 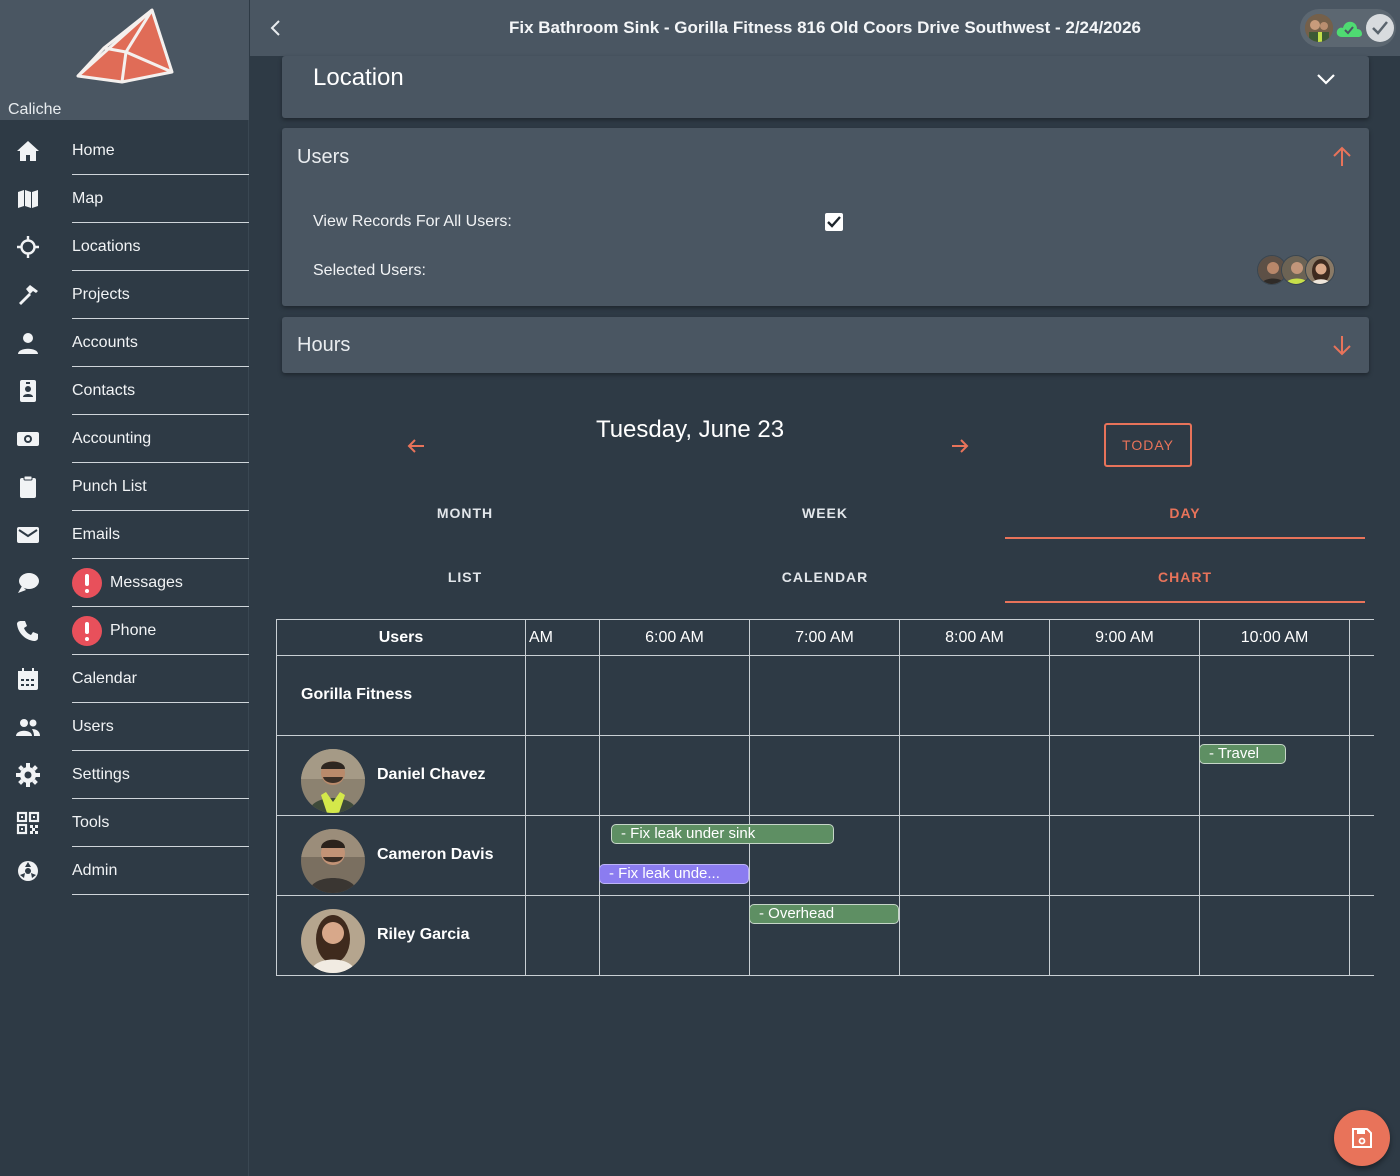 What do you see at coordinates (95, 870) in the screenshot?
I see `sidebar-item-label: Admin` at bounding box center [95, 870].